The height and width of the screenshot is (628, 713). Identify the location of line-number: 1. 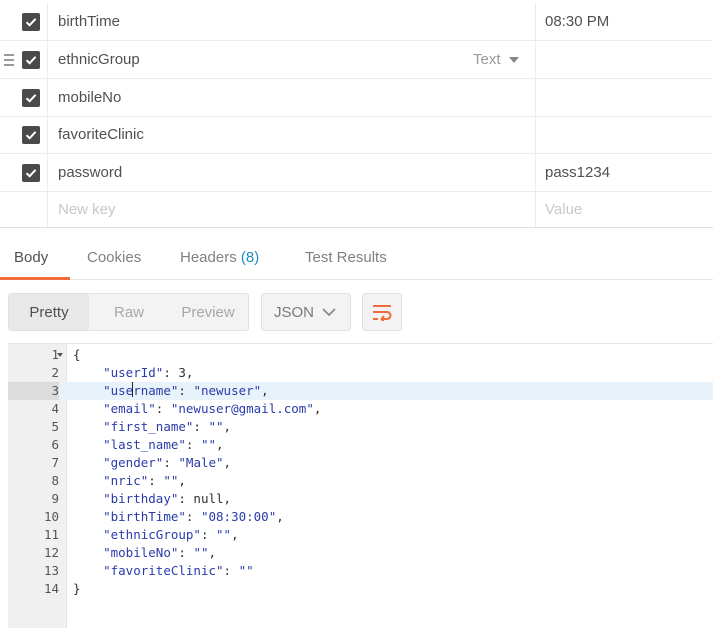
(55, 354).